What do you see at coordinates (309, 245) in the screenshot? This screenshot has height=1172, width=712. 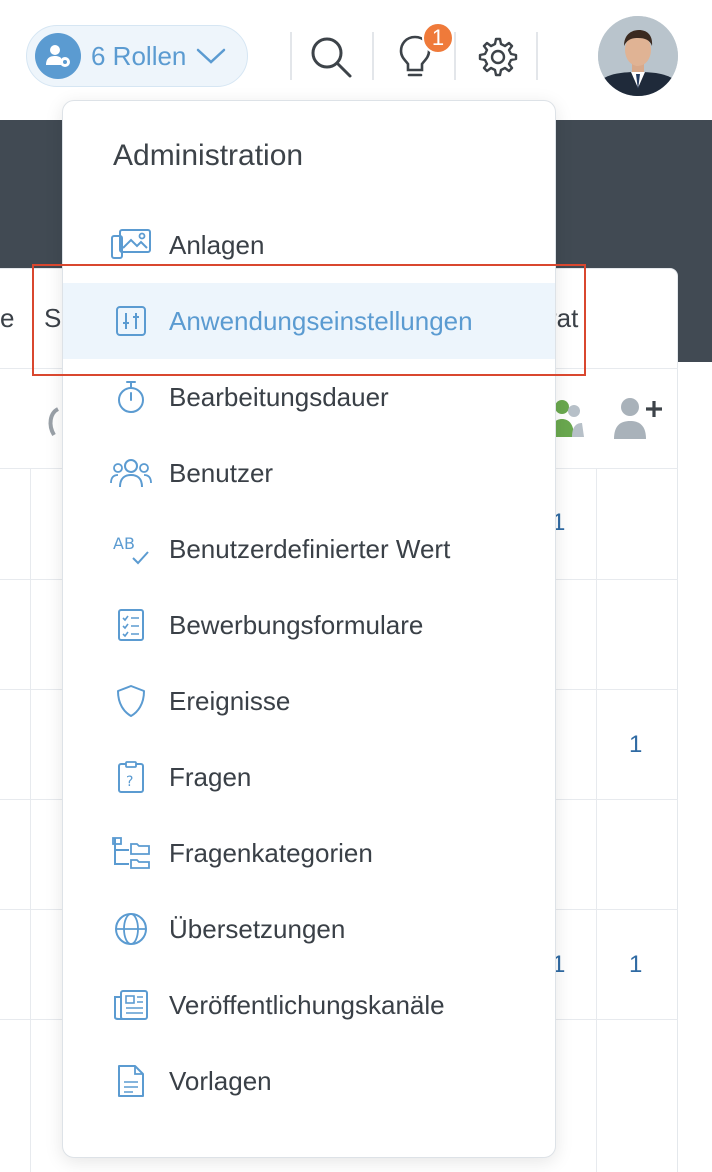 I see `menu-item-anlagen: Anlagen` at bounding box center [309, 245].